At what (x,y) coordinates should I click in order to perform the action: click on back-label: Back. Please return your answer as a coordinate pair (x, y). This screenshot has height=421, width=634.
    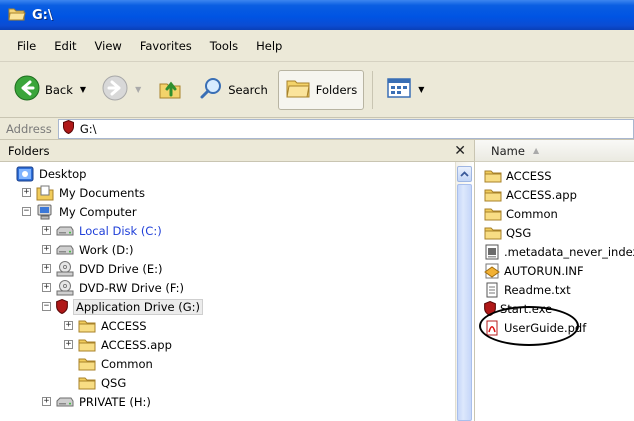
    Looking at the image, I should click on (59, 89).